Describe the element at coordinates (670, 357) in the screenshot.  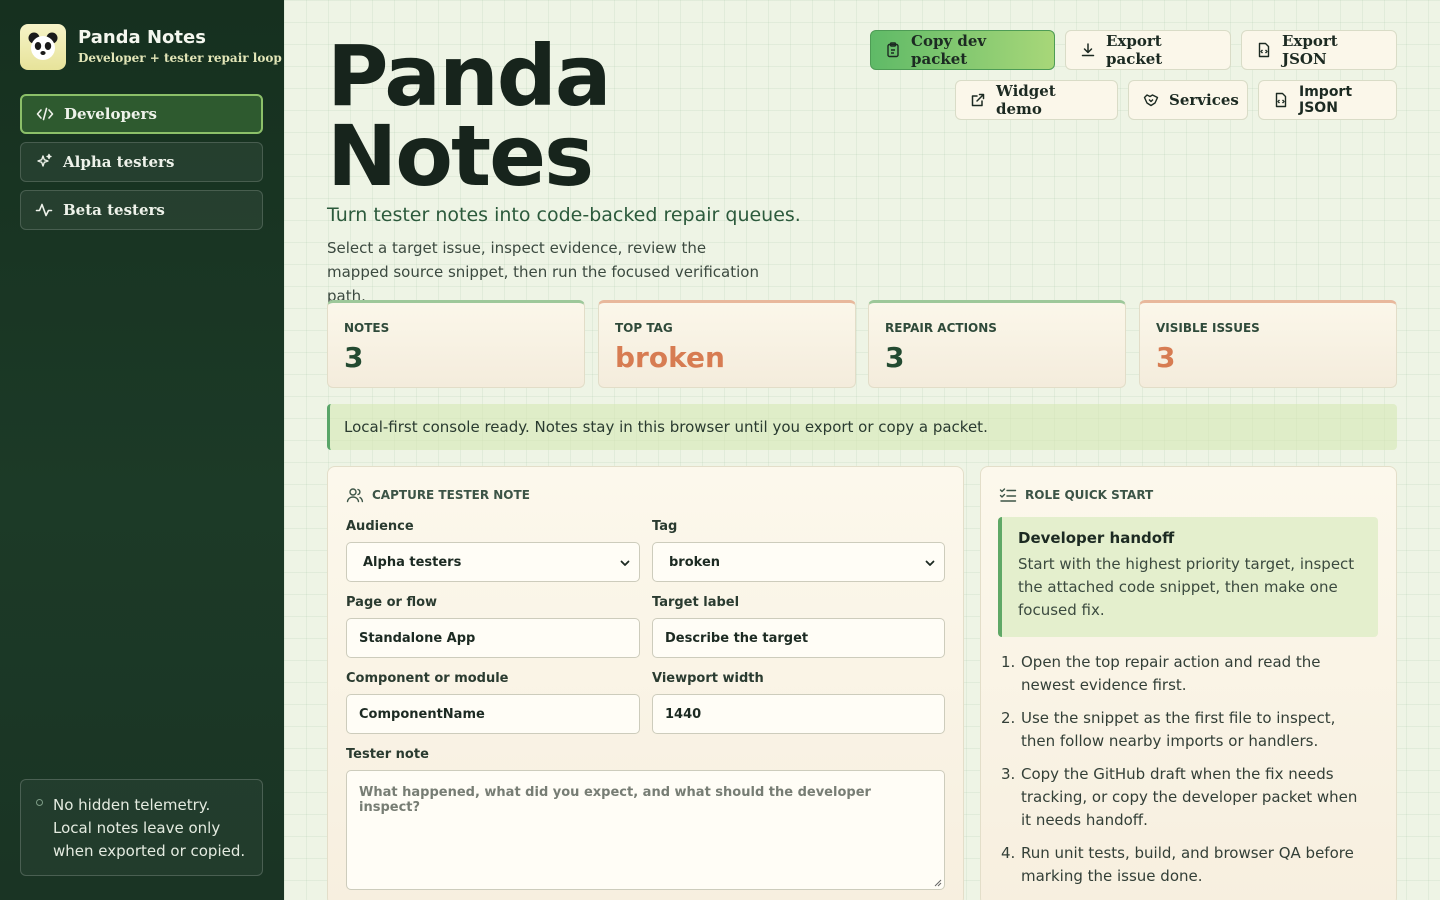
I see `stat-value: broken` at that location.